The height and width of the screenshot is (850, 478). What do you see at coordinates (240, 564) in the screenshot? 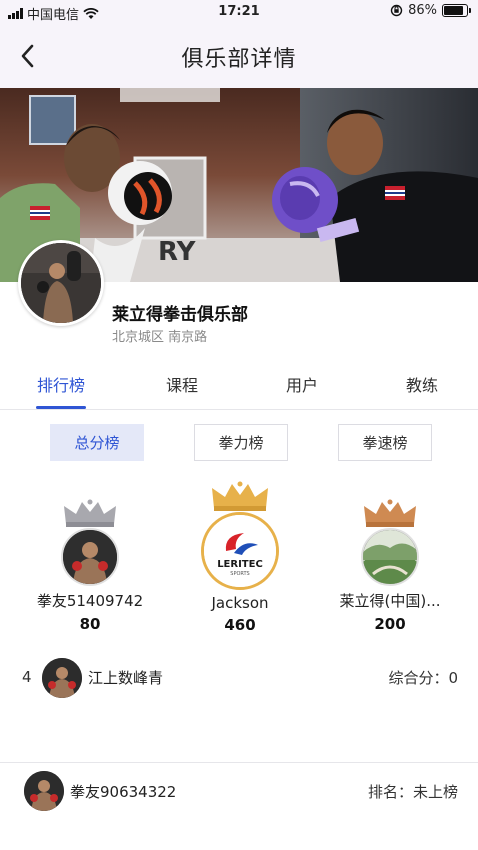
I see `leritec-logo-text: LERITEC` at bounding box center [240, 564].